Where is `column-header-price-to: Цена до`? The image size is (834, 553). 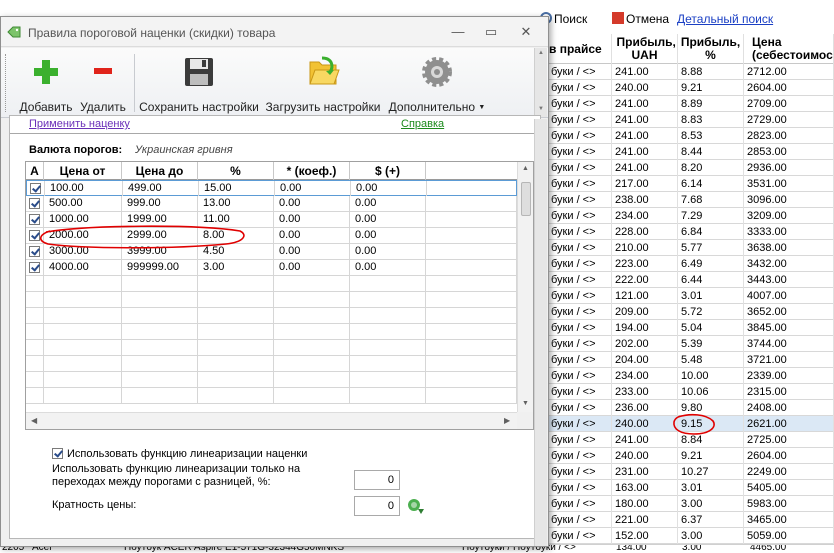
column-header-price-to: Цена до is located at coordinates (160, 171).